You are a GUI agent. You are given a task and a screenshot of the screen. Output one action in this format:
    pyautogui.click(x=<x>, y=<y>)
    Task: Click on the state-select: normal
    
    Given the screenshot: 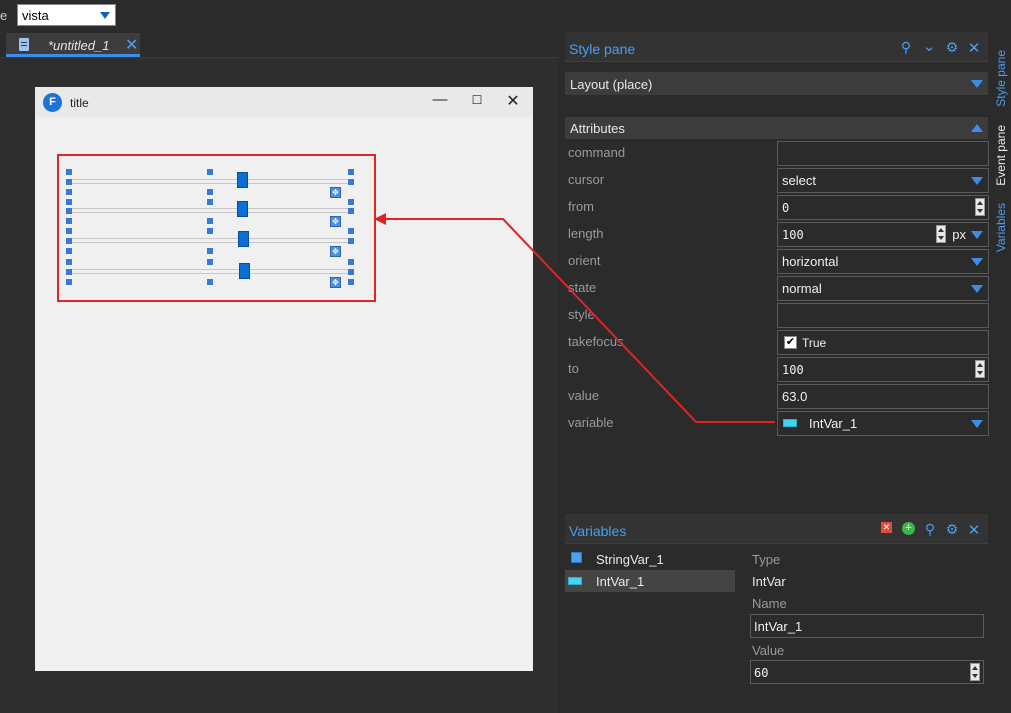 What is the action you would take?
    pyautogui.click(x=883, y=288)
    